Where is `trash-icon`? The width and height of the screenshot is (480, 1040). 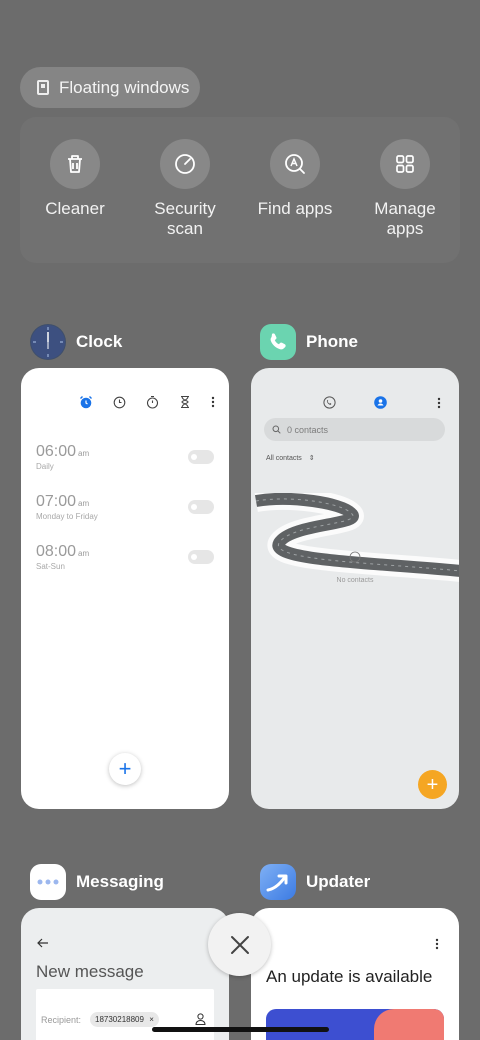 trash-icon is located at coordinates (75, 164).